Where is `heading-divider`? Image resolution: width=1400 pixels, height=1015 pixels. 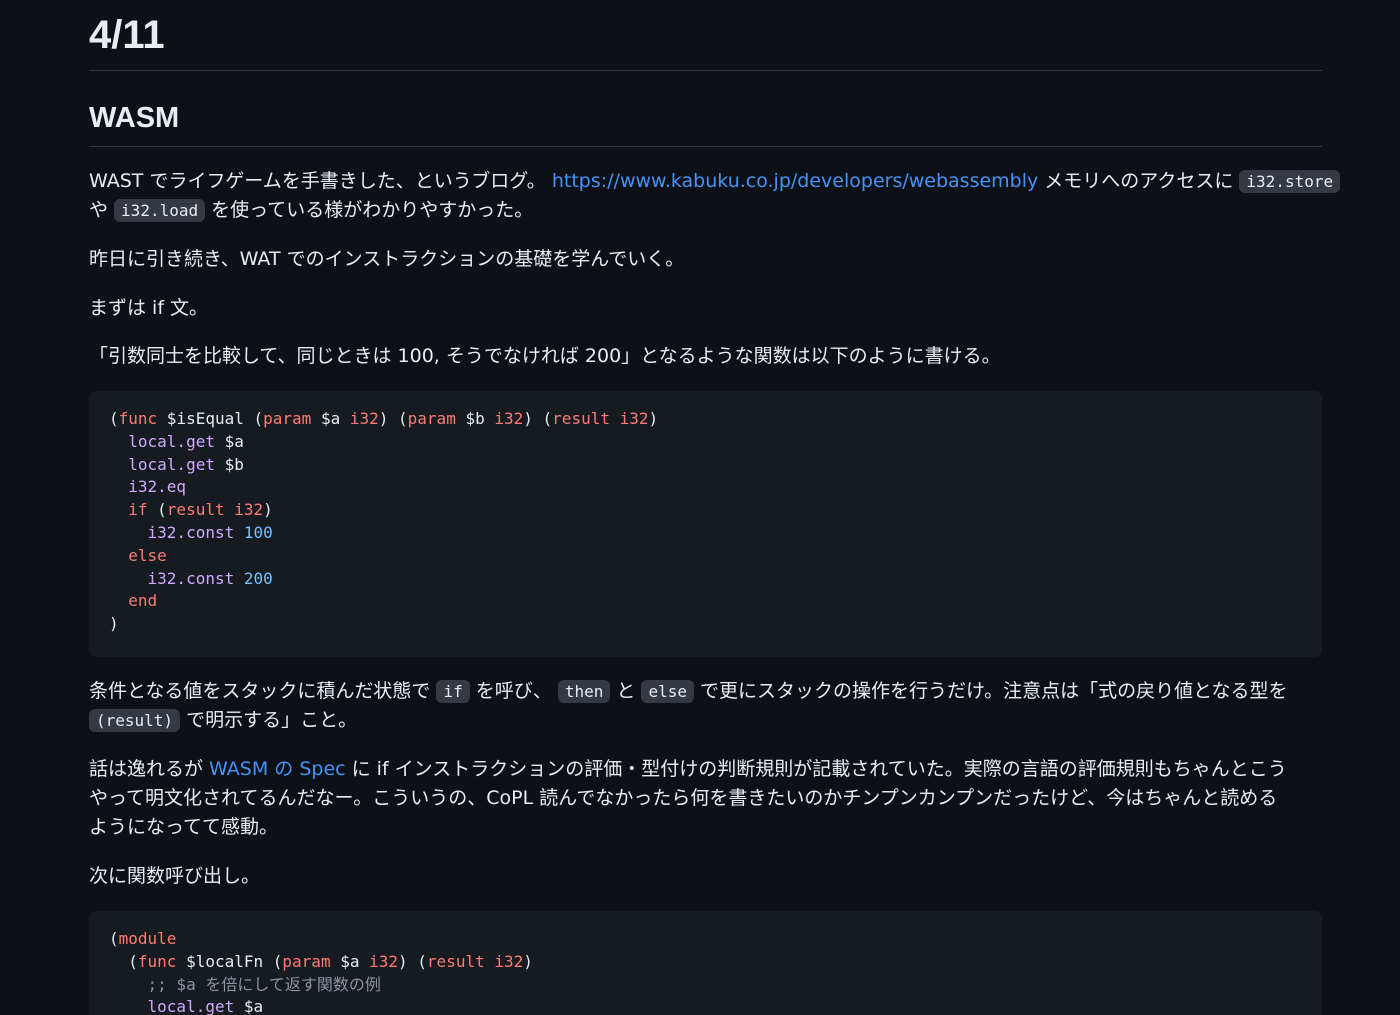 heading-divider is located at coordinates (705, 70).